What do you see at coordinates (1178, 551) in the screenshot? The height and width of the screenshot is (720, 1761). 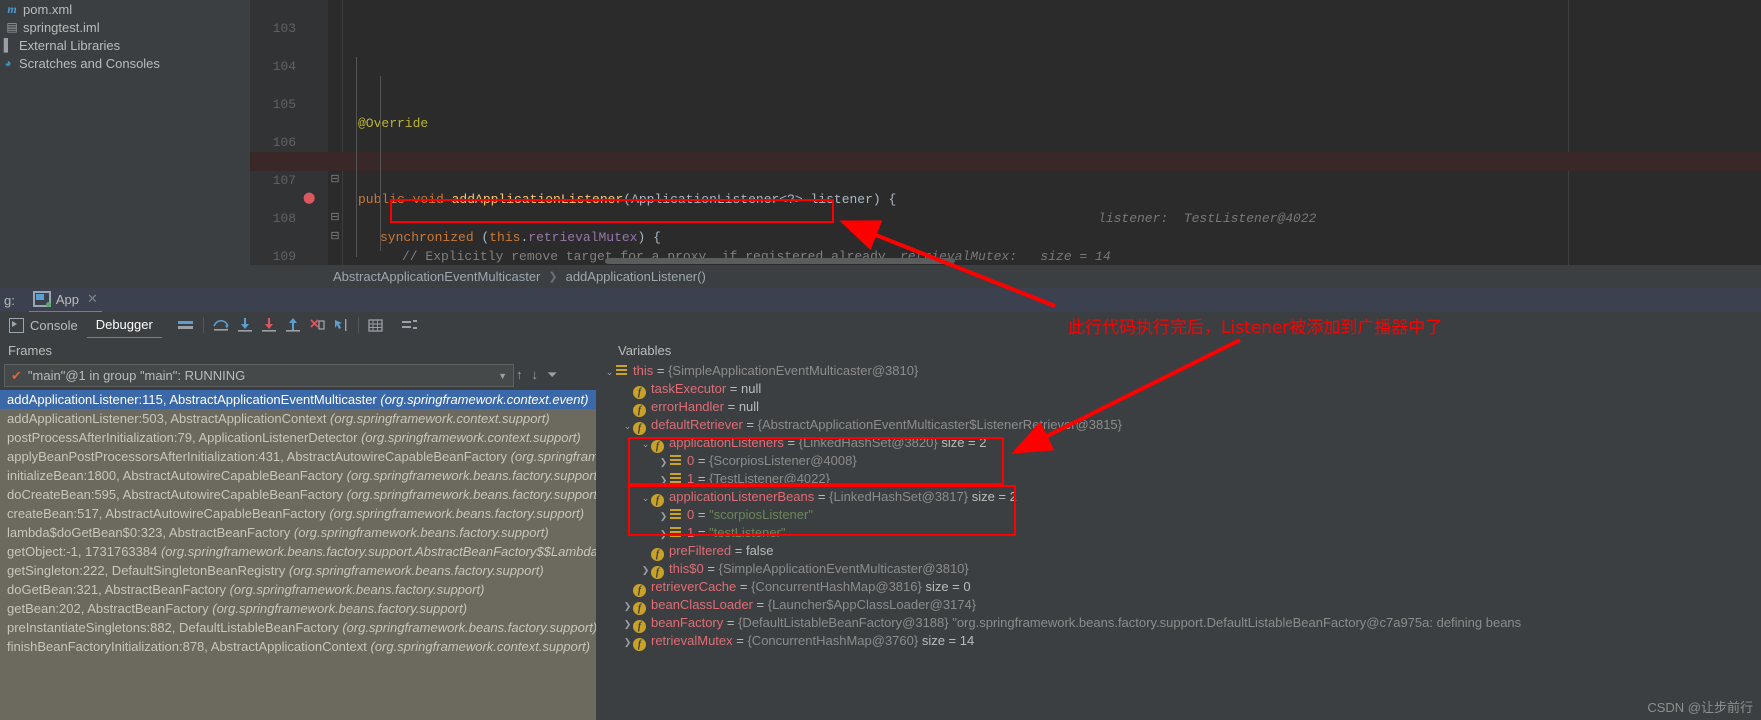 I see `variable-row: f preFiltered = false` at bounding box center [1178, 551].